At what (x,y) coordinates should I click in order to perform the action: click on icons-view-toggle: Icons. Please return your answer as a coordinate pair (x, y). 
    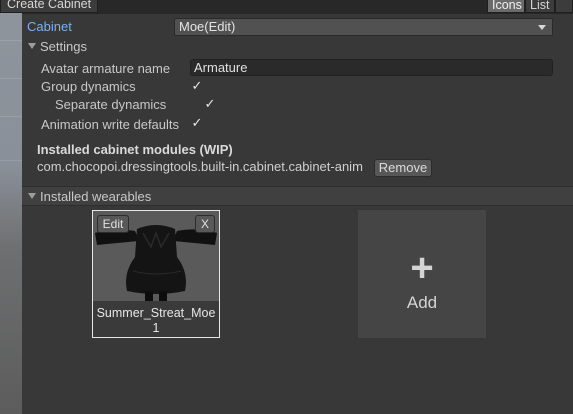
    Looking at the image, I should click on (506, 6).